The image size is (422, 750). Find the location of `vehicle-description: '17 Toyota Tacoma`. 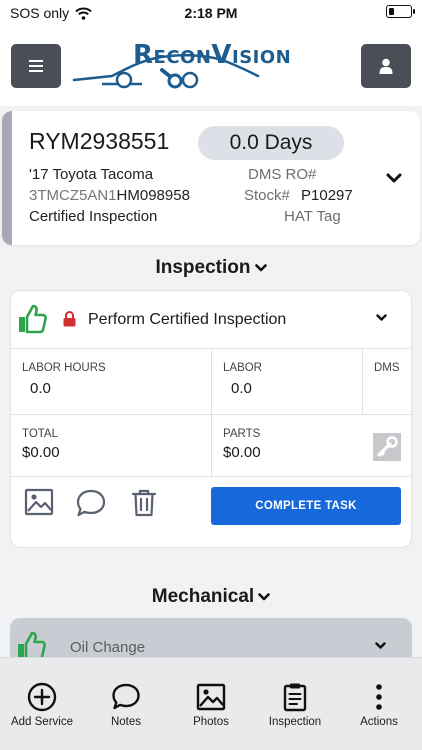

vehicle-description: '17 Toyota Tacoma is located at coordinates (91, 174).